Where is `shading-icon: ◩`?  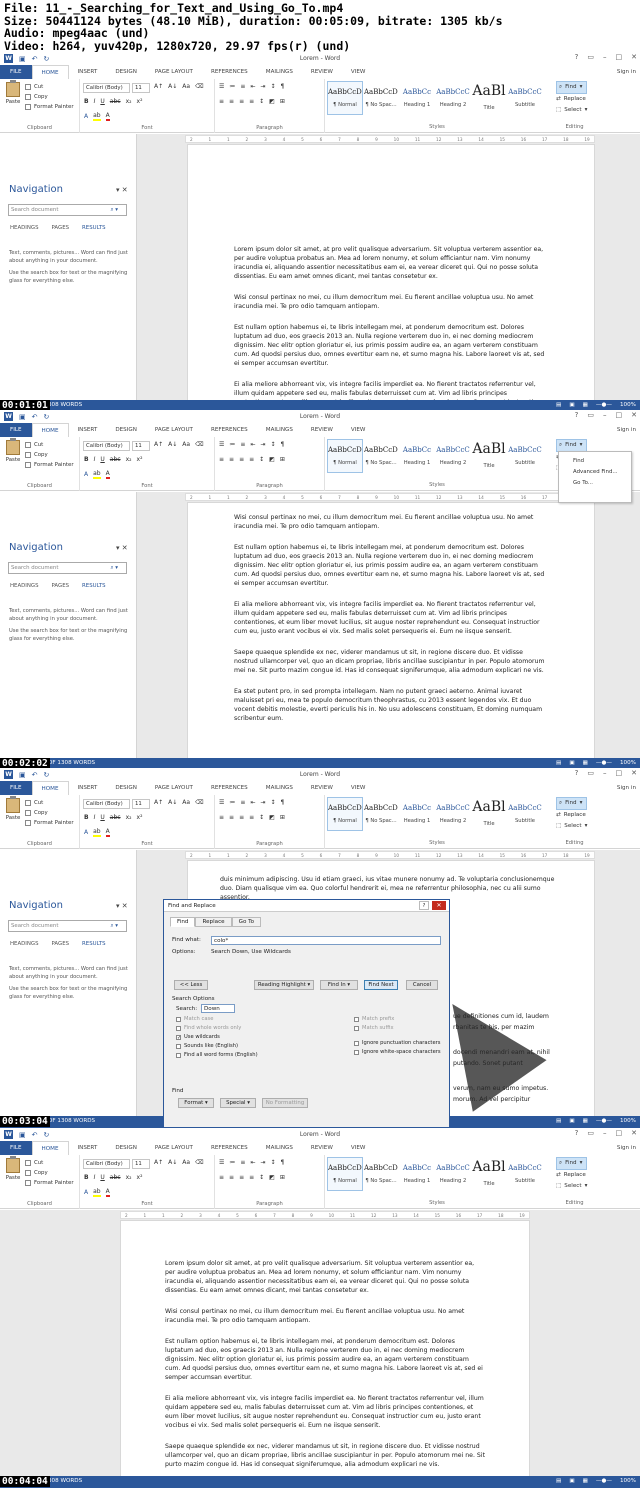
shading-icon: ◩ is located at coordinates (272, 817).